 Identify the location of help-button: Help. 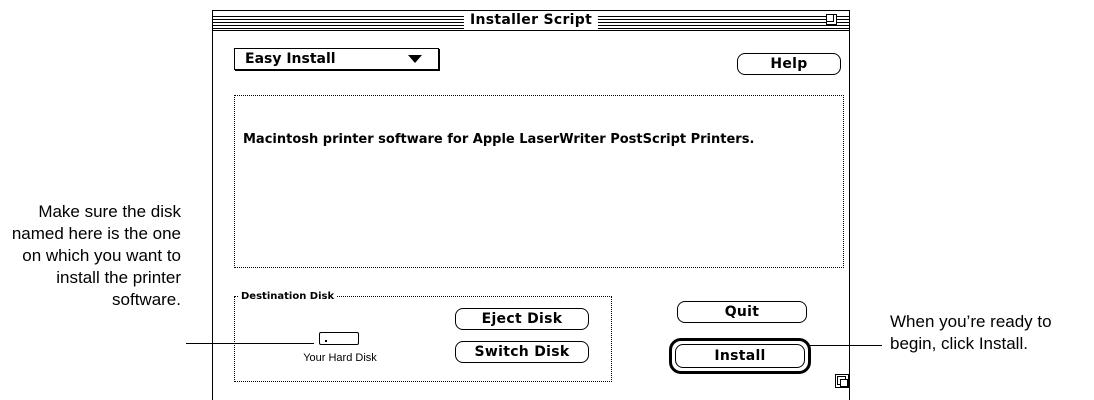
(789, 64).